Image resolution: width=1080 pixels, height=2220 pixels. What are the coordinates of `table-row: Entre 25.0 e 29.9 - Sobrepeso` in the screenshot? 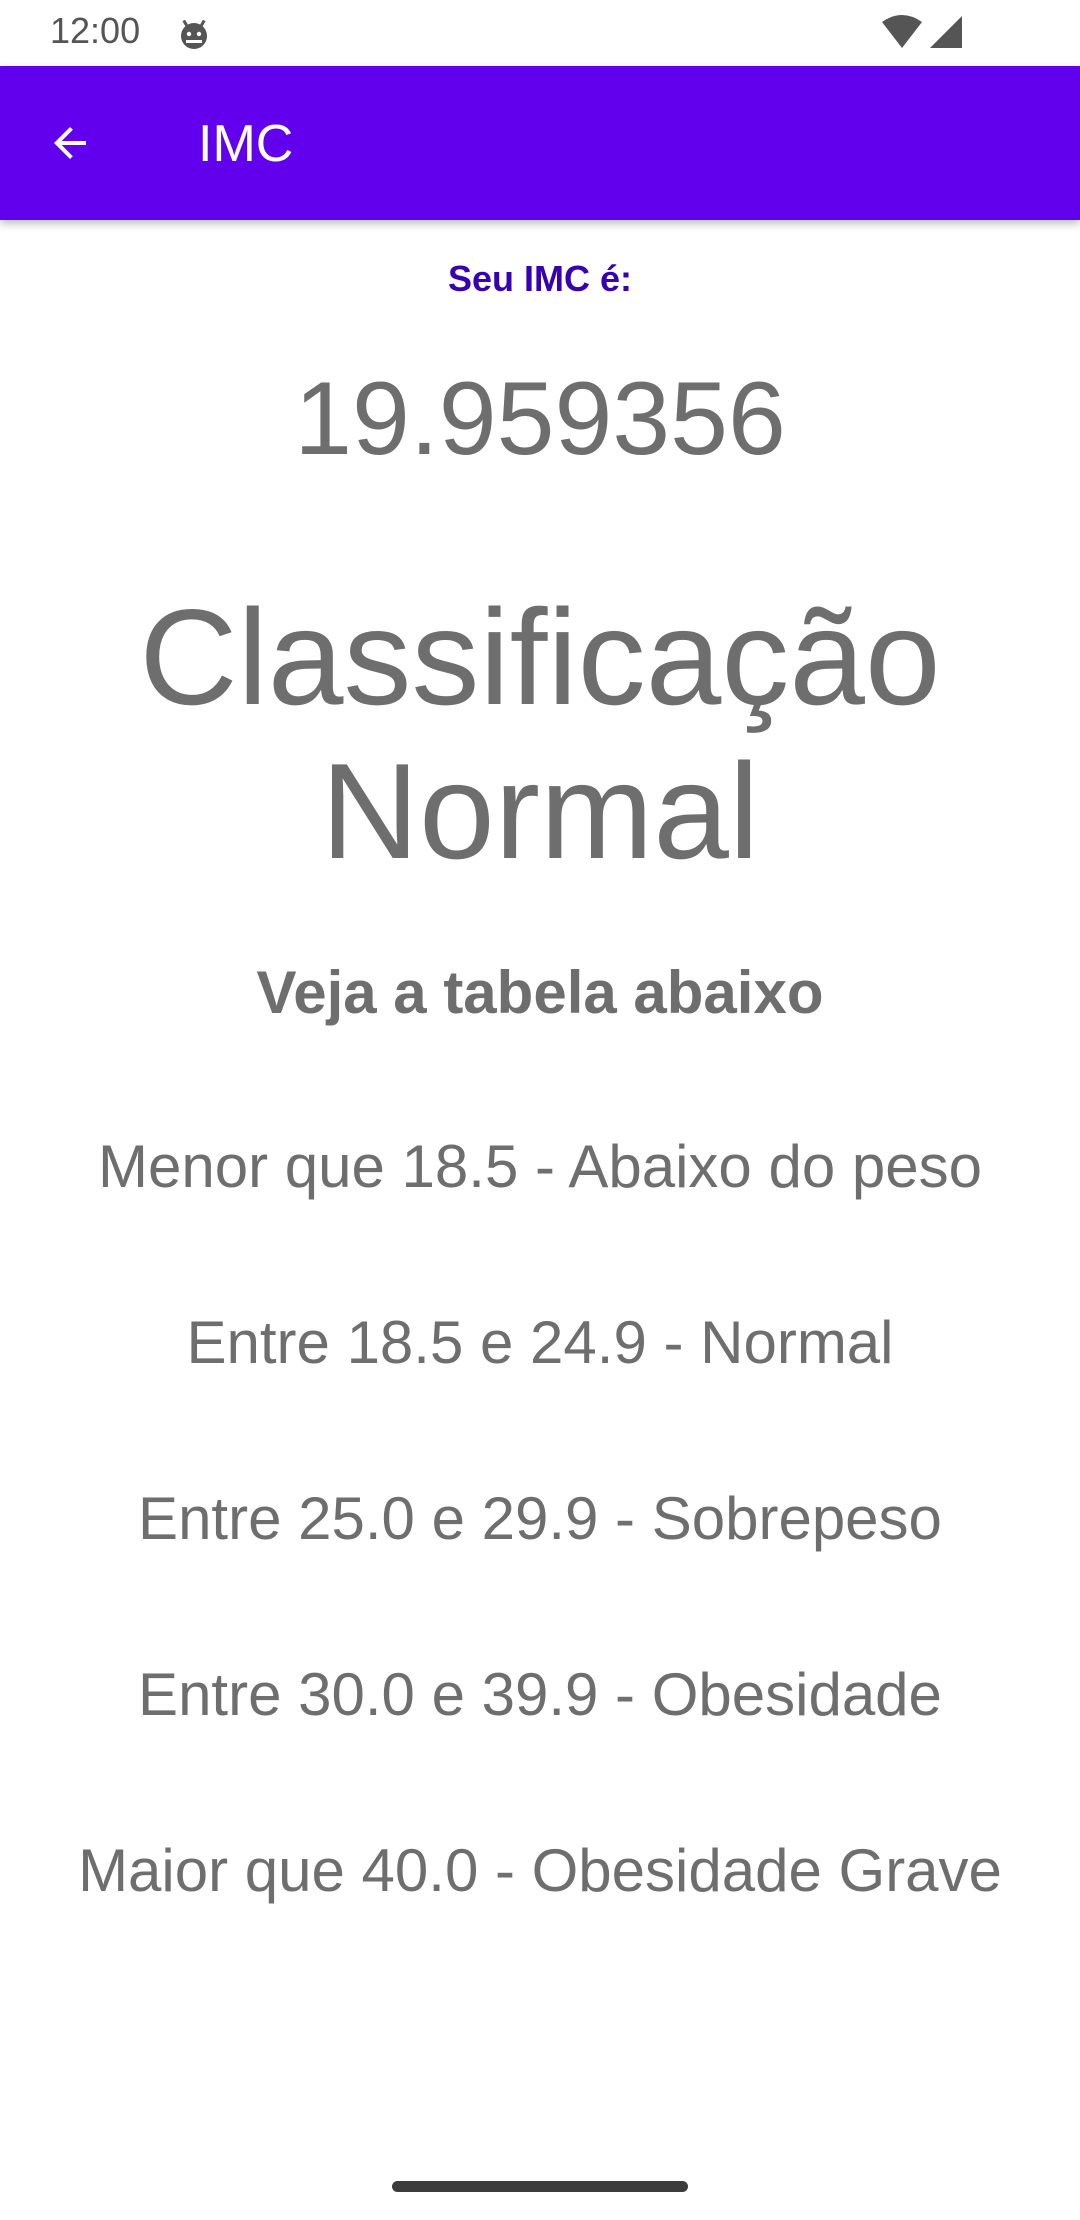 It's located at (540, 1518).